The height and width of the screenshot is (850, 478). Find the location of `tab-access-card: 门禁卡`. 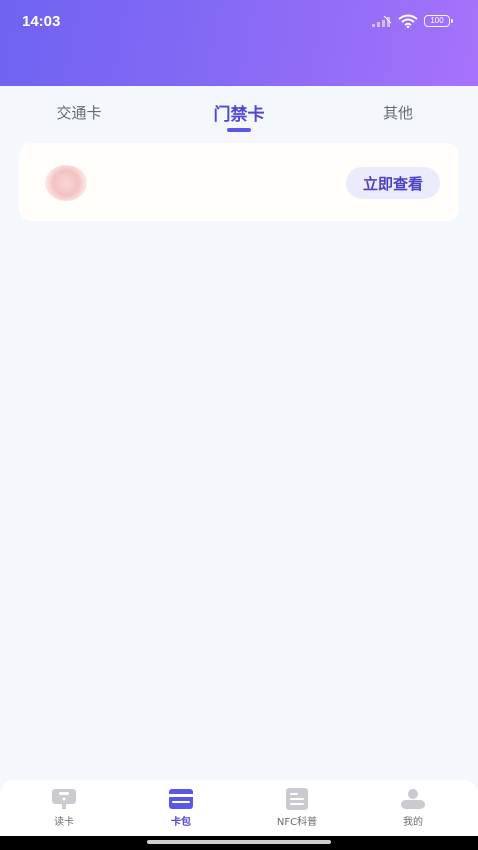

tab-access-card: 门禁卡 is located at coordinates (239, 112).